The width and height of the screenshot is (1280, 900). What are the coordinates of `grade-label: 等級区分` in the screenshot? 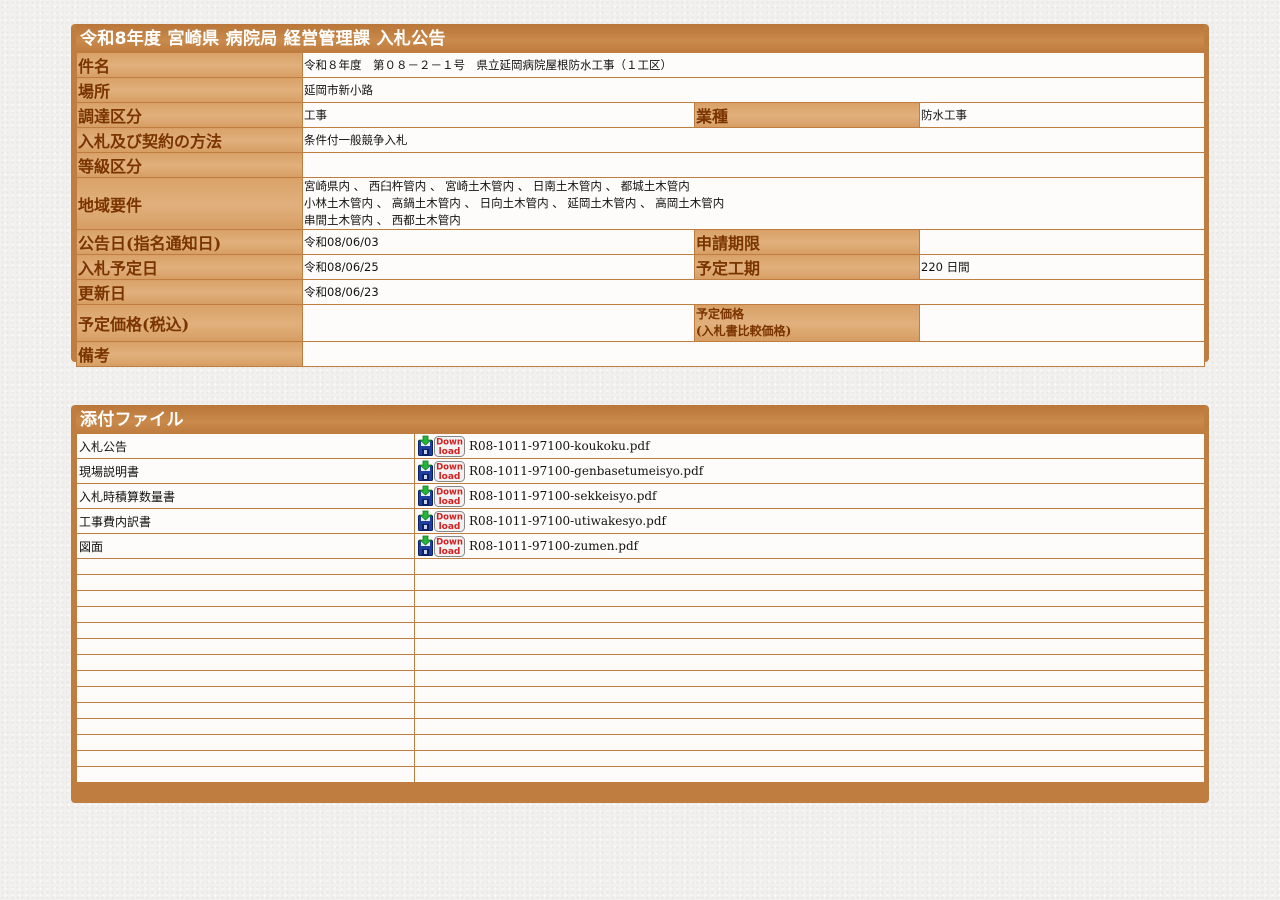 It's located at (189, 165).